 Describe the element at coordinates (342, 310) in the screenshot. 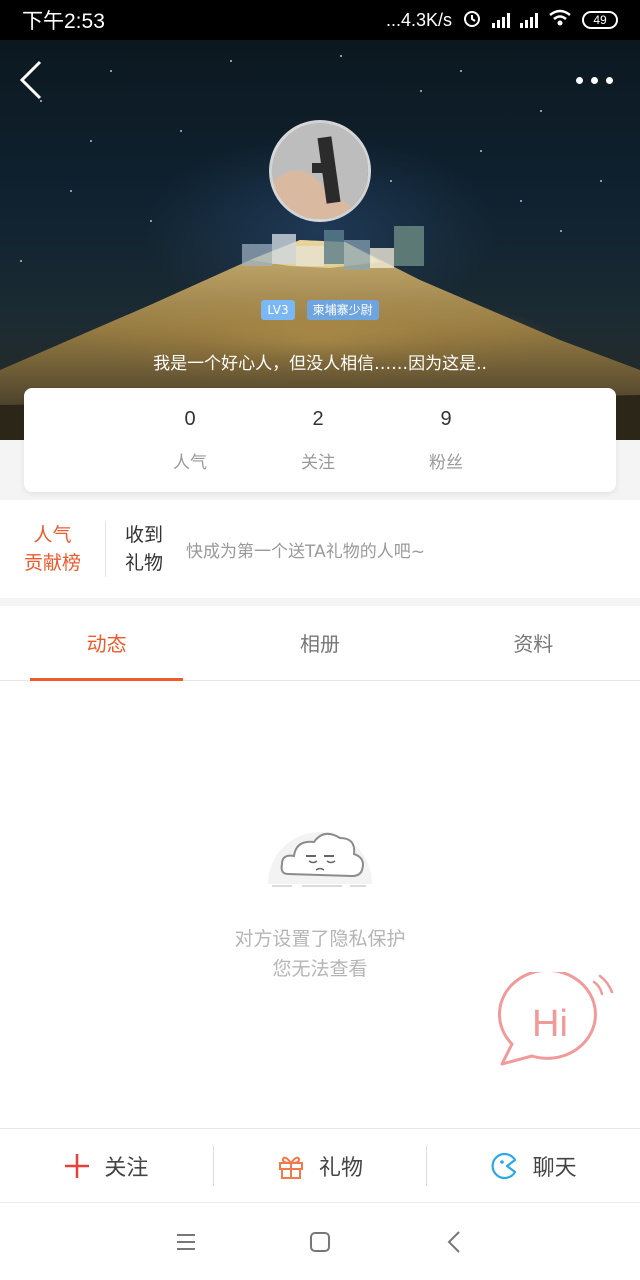

I see `title-badge: 柬埔寨少尉` at that location.